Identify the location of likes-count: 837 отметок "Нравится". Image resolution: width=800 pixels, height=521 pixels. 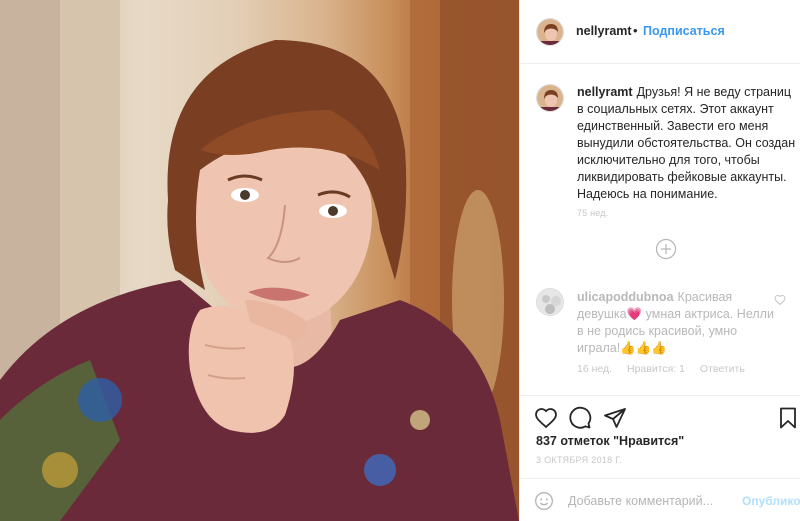
(610, 441).